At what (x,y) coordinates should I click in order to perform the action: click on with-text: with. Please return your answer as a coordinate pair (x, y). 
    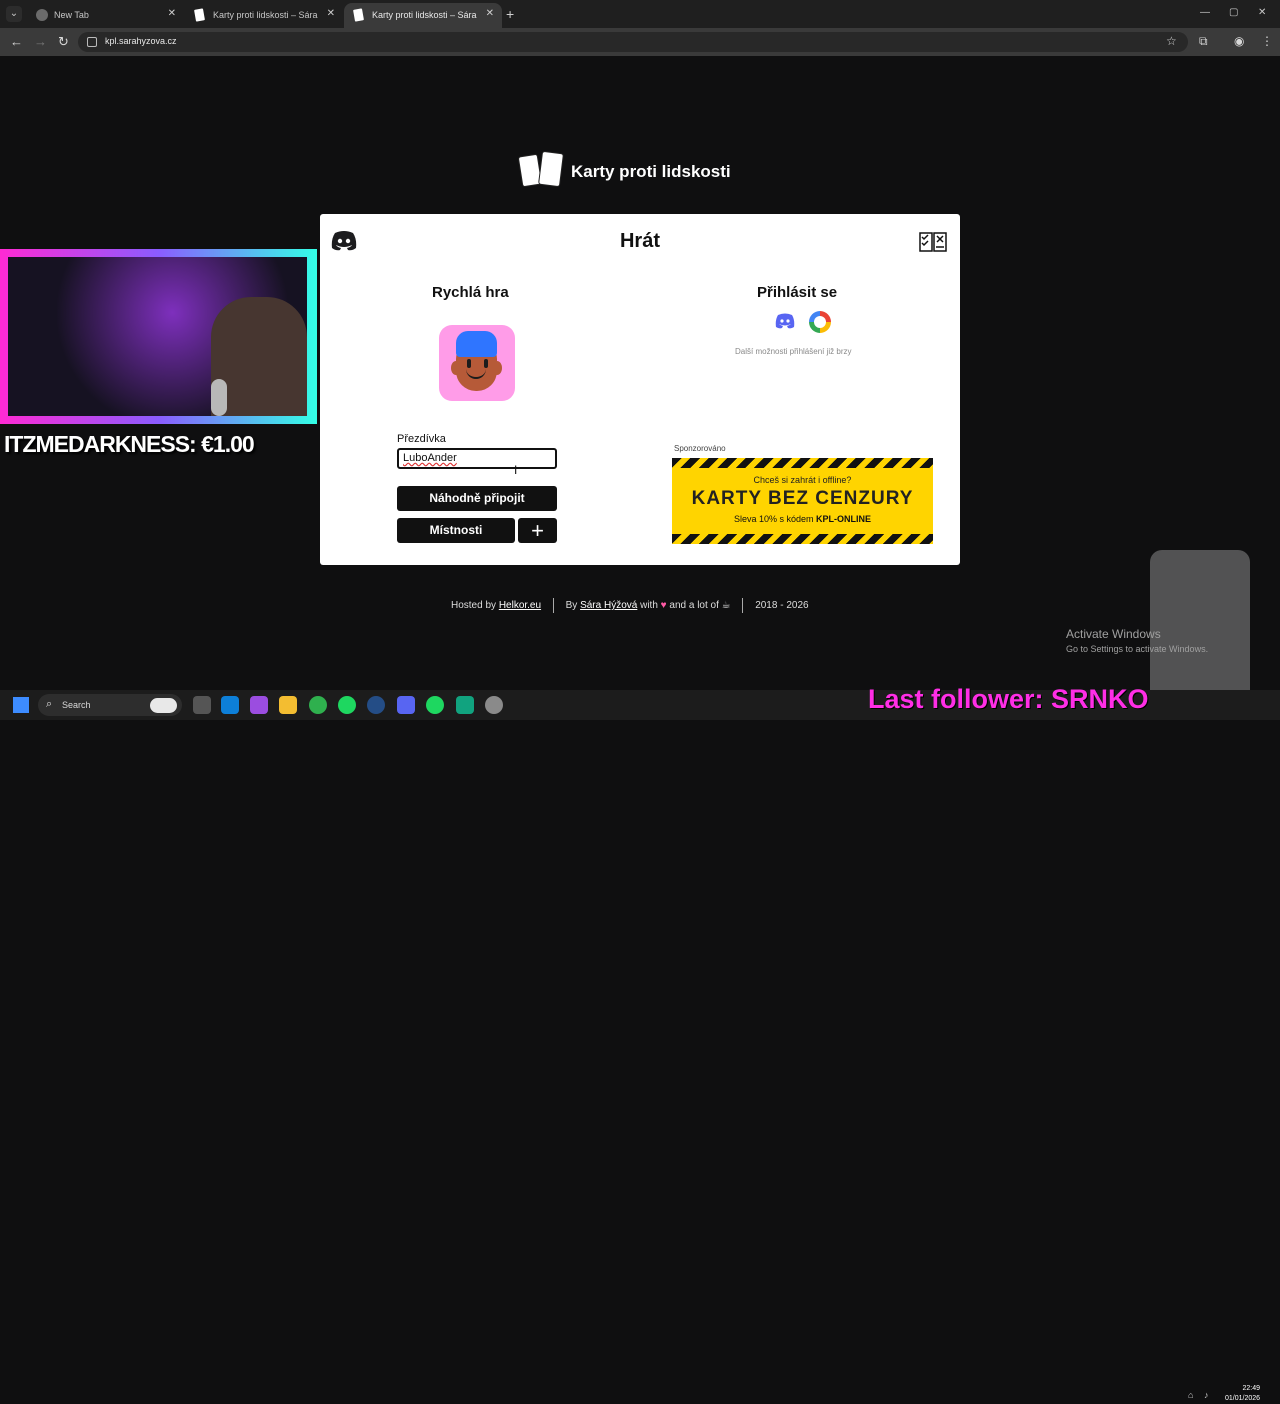
    Looking at the image, I should click on (649, 606).